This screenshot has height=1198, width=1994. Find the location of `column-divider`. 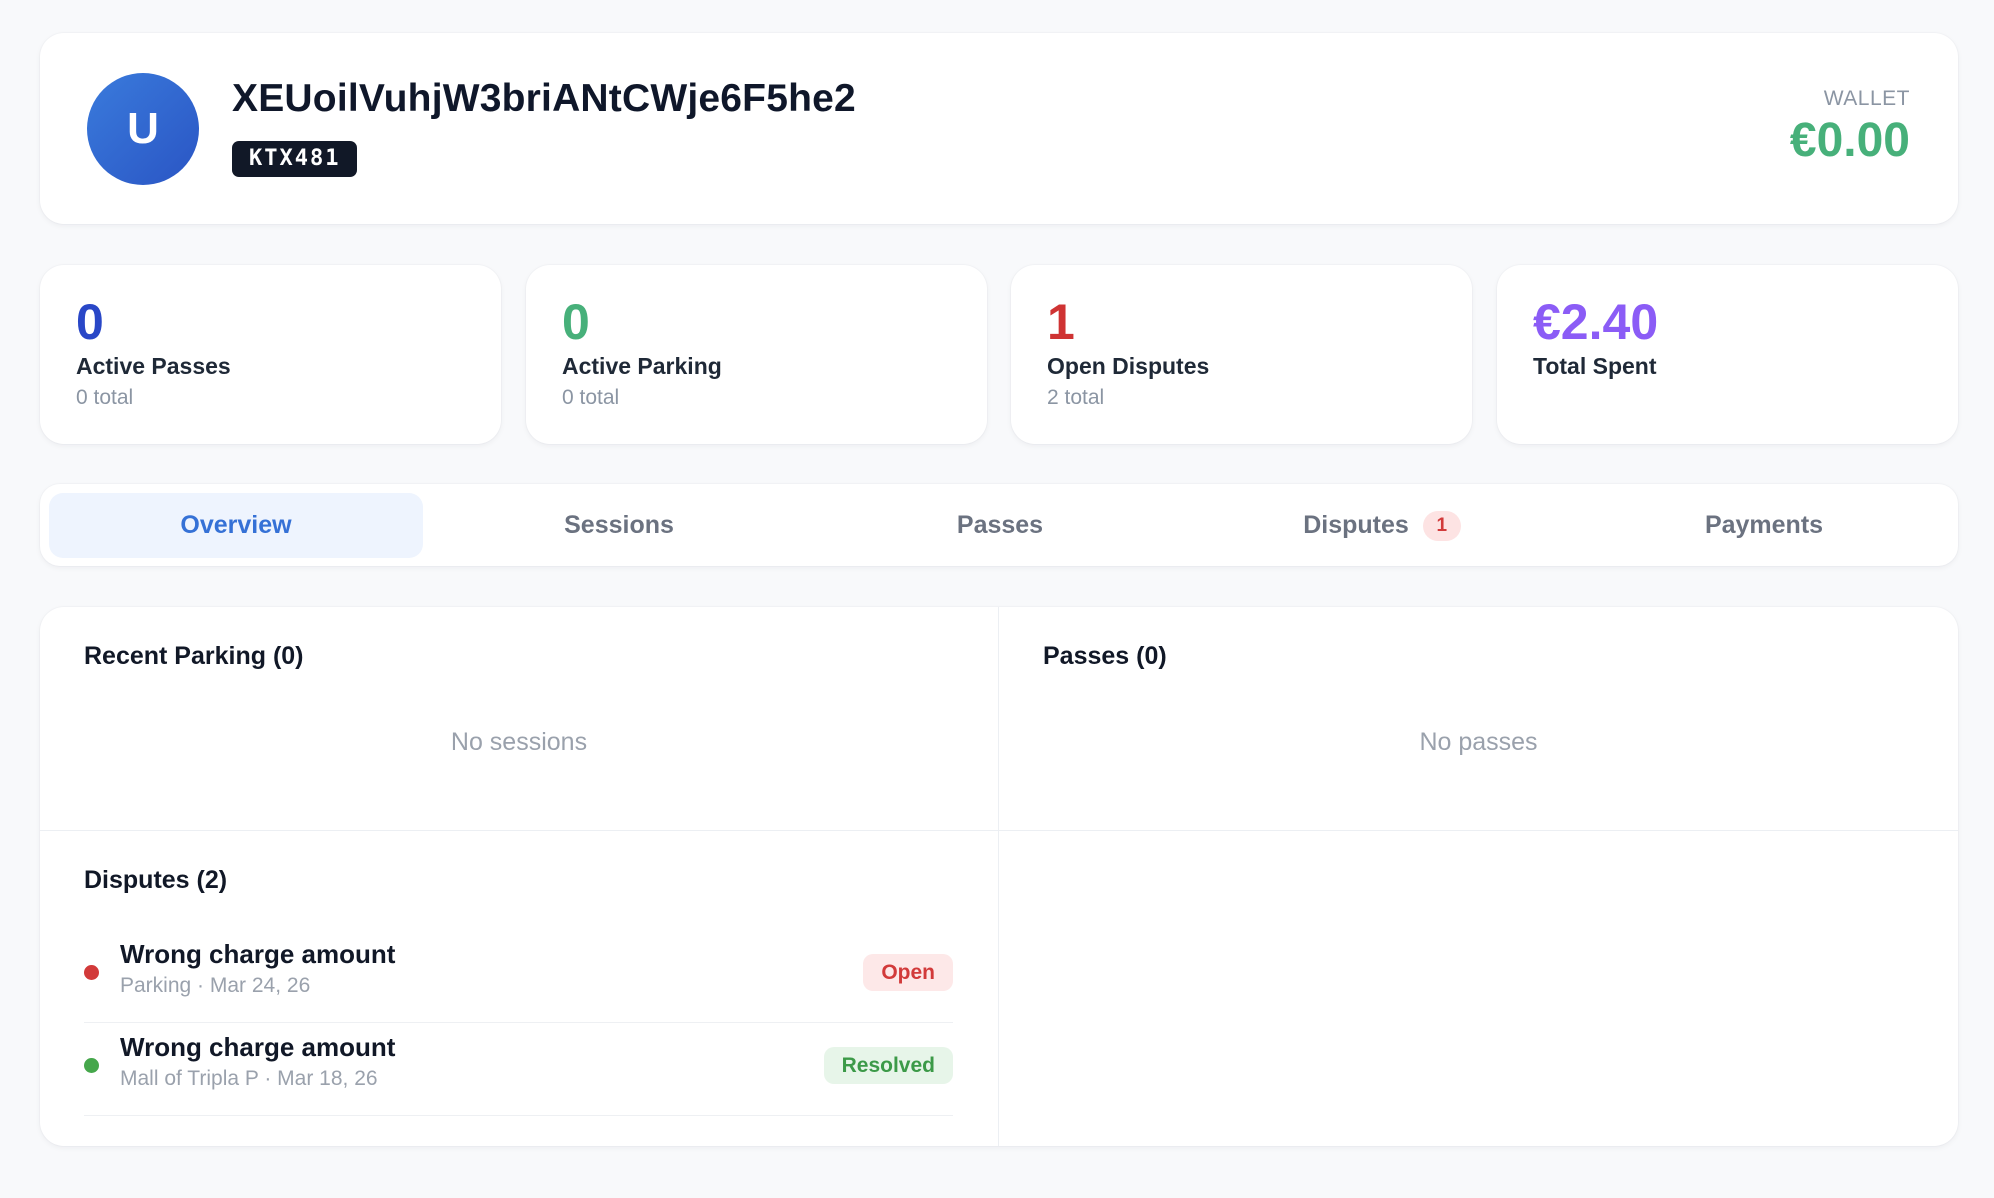

column-divider is located at coordinates (998, 876).